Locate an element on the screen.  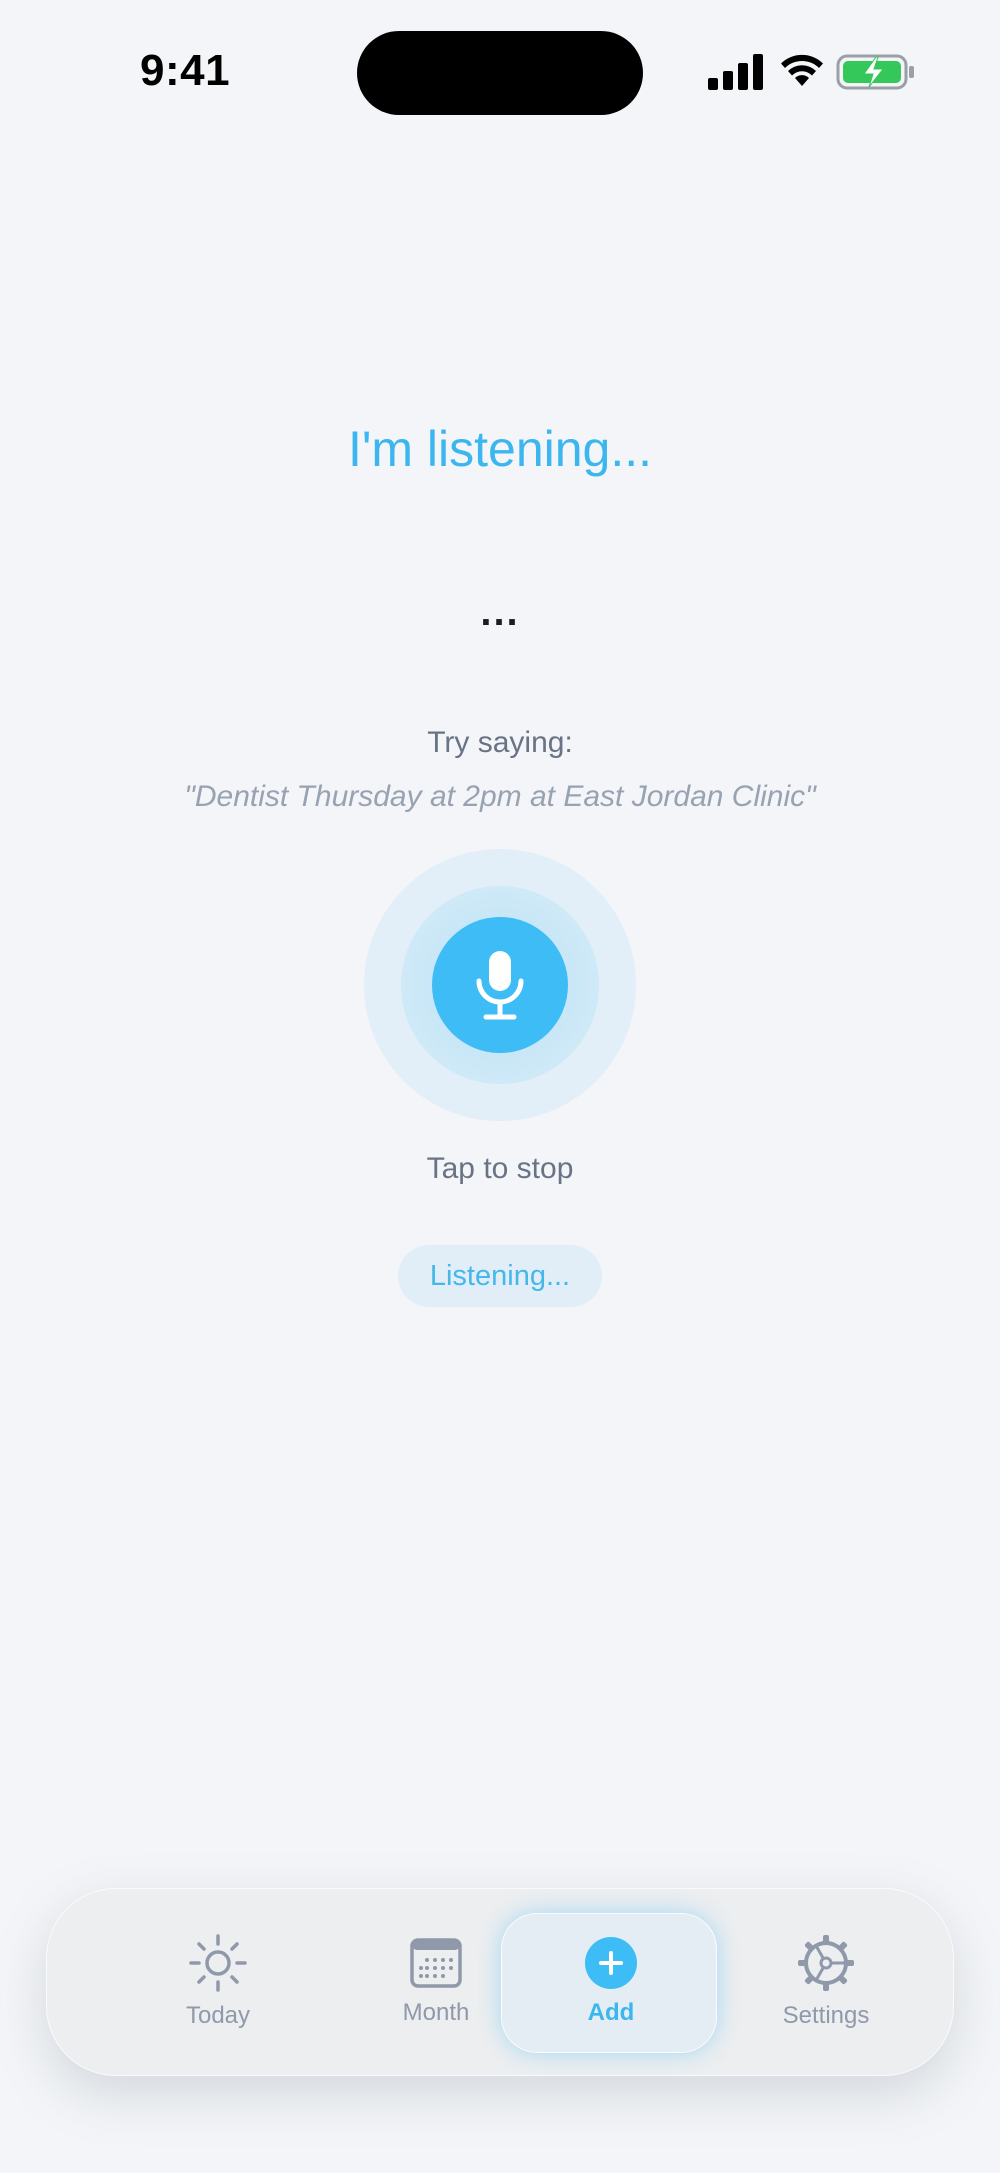
plus-circle-icon is located at coordinates (611, 1963).